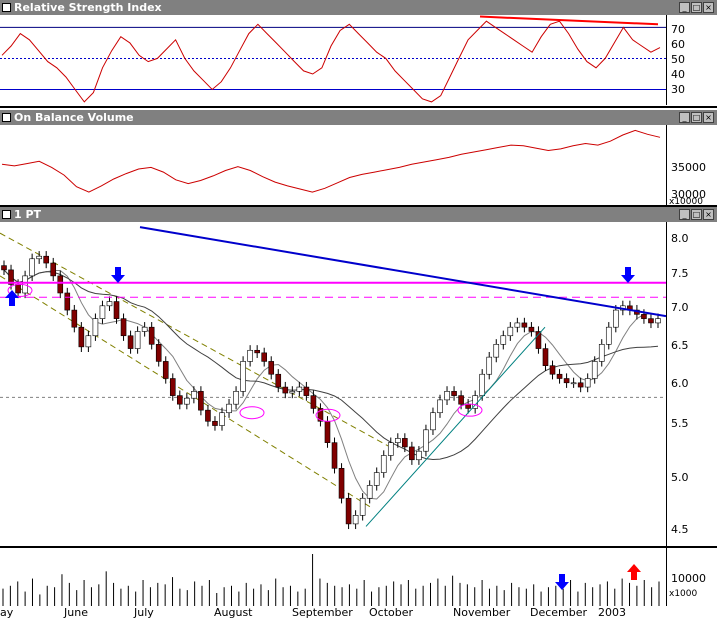 This screenshot has width=717, height=622. I want to click on pane-divider, so click(358, 107).